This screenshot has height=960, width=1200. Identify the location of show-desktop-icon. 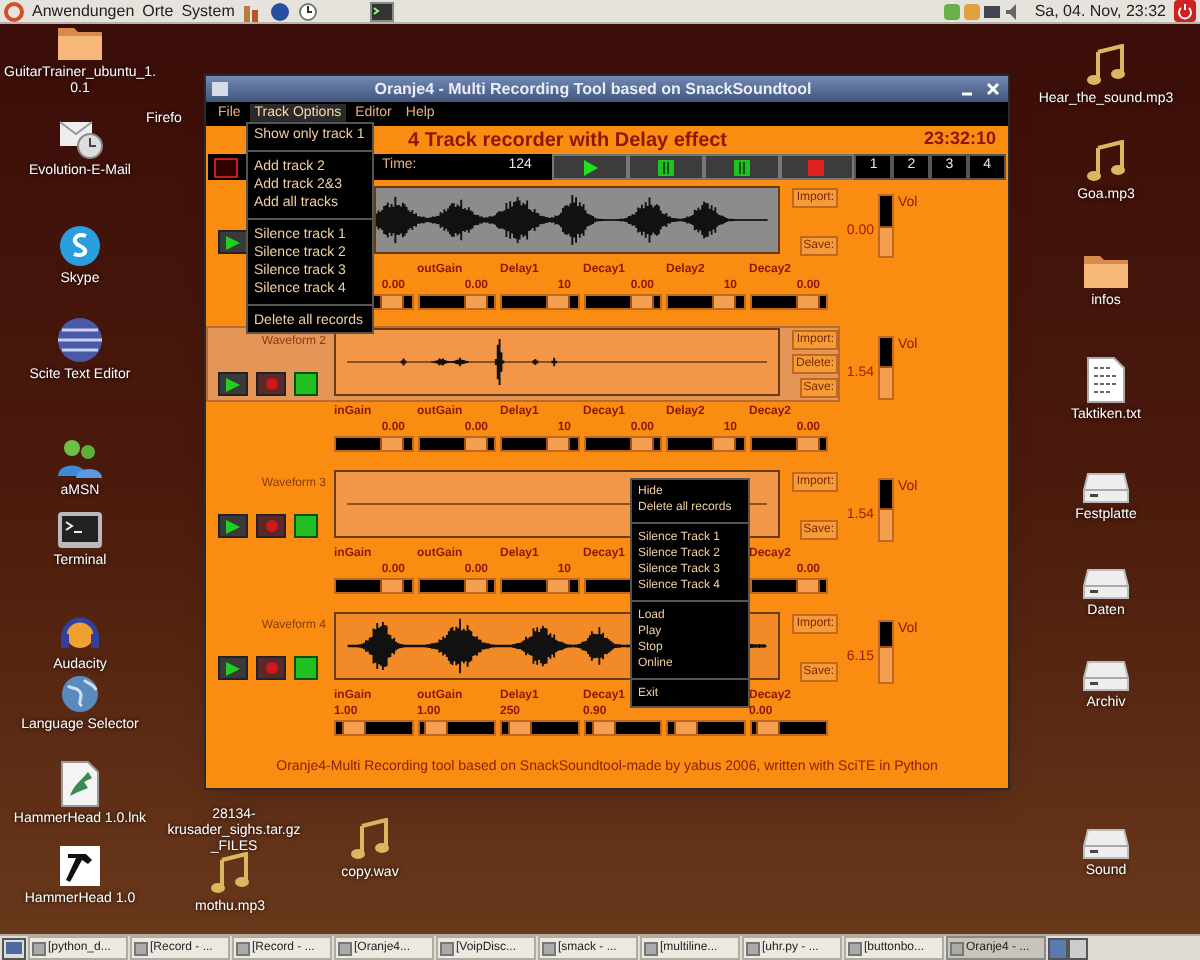
(14, 948).